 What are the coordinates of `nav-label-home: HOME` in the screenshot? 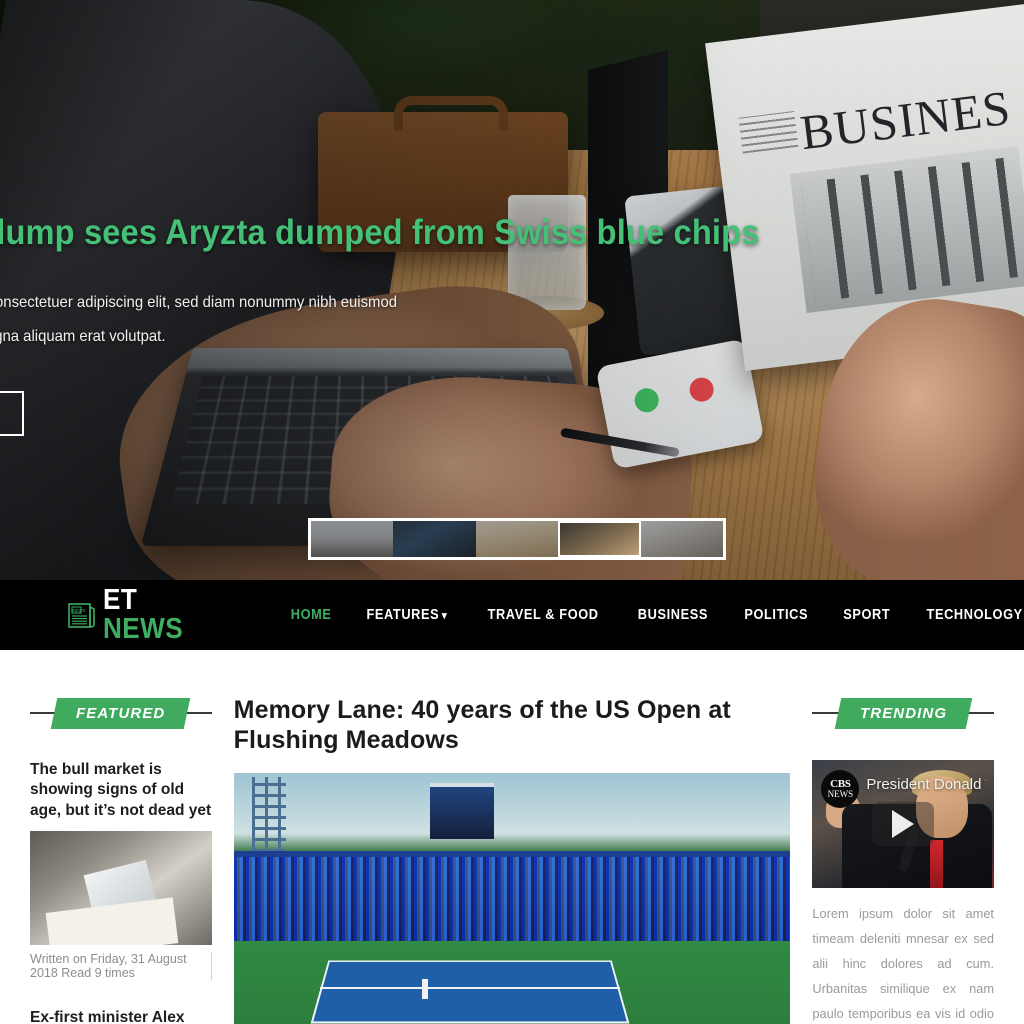 It's located at (311, 615).